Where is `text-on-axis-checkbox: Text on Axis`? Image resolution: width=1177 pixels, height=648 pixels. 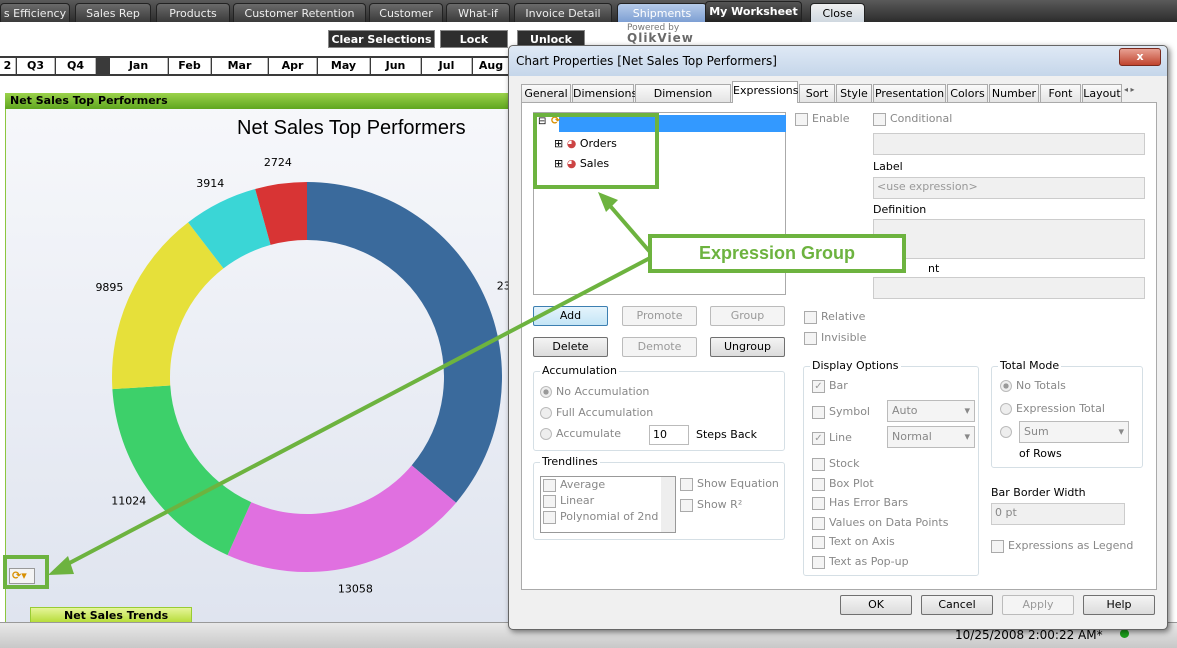
text-on-axis-checkbox: Text on Axis is located at coordinates (853, 542).